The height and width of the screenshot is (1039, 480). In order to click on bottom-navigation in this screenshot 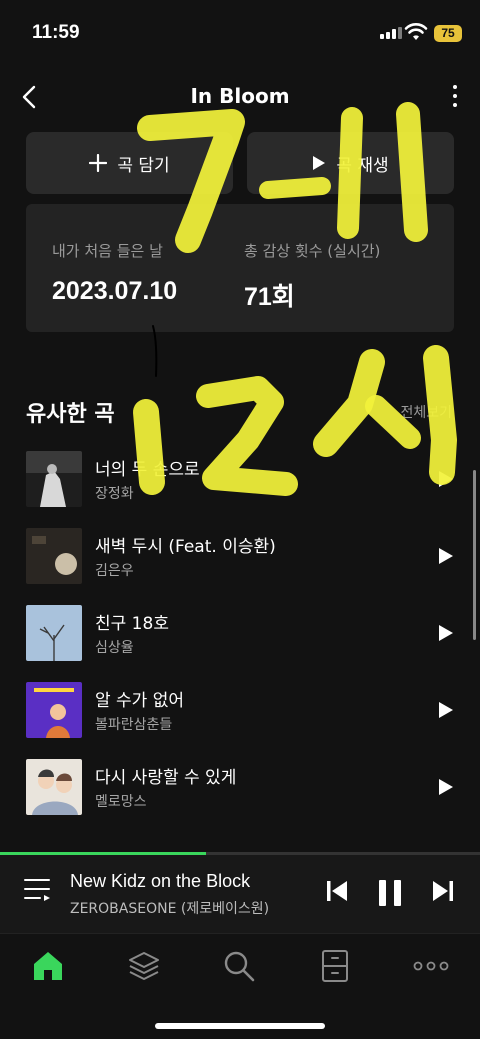, I will do `click(240, 986)`.